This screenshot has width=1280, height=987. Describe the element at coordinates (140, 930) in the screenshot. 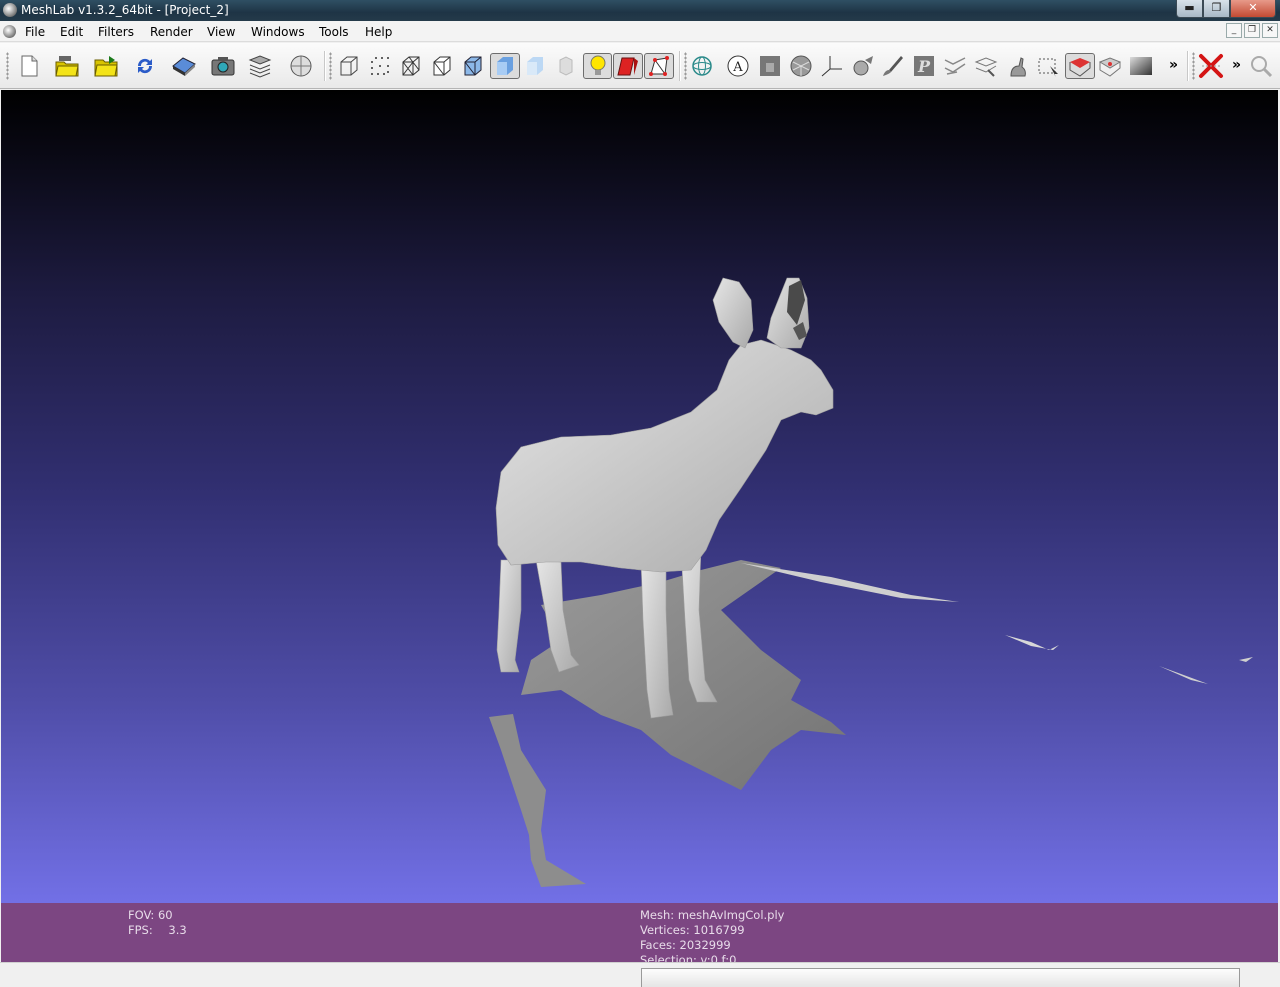

I see `fps-label: FPS:` at that location.